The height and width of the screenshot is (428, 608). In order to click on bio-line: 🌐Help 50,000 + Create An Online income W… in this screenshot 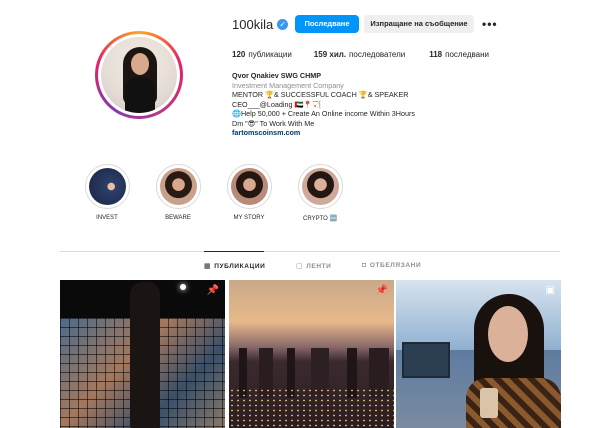, I will do `click(323, 113)`.